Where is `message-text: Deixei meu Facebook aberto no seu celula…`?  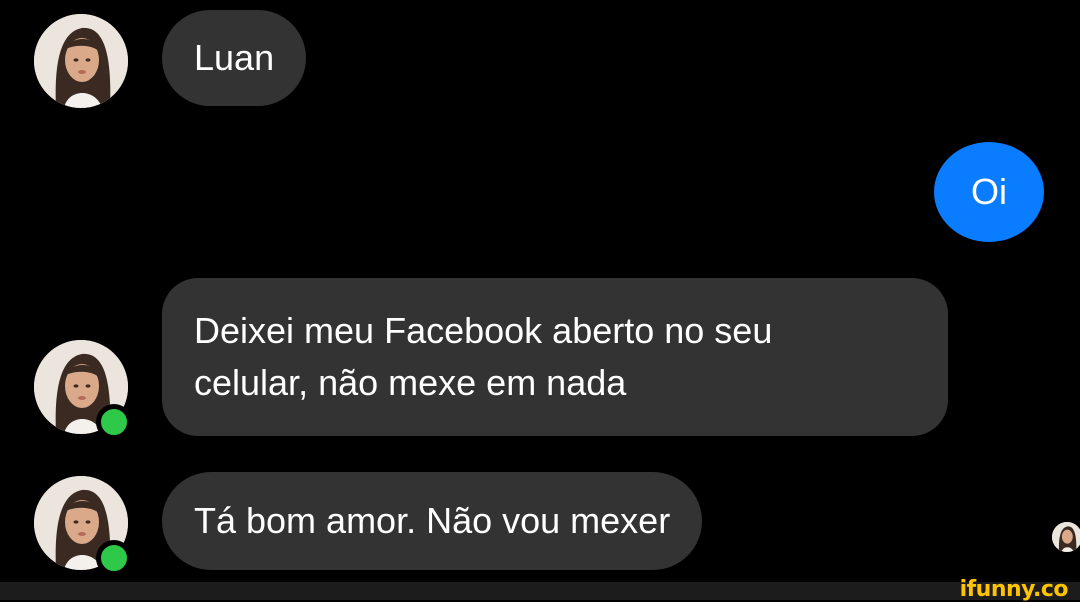 message-text: Deixei meu Facebook aberto no seu celula… is located at coordinates (483, 356).